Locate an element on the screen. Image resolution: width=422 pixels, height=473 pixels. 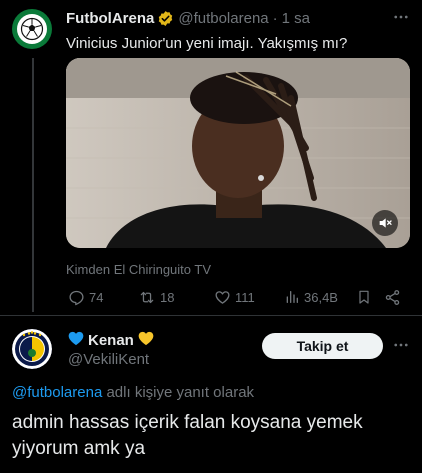
kenan-avatar is located at coordinates (32, 349).